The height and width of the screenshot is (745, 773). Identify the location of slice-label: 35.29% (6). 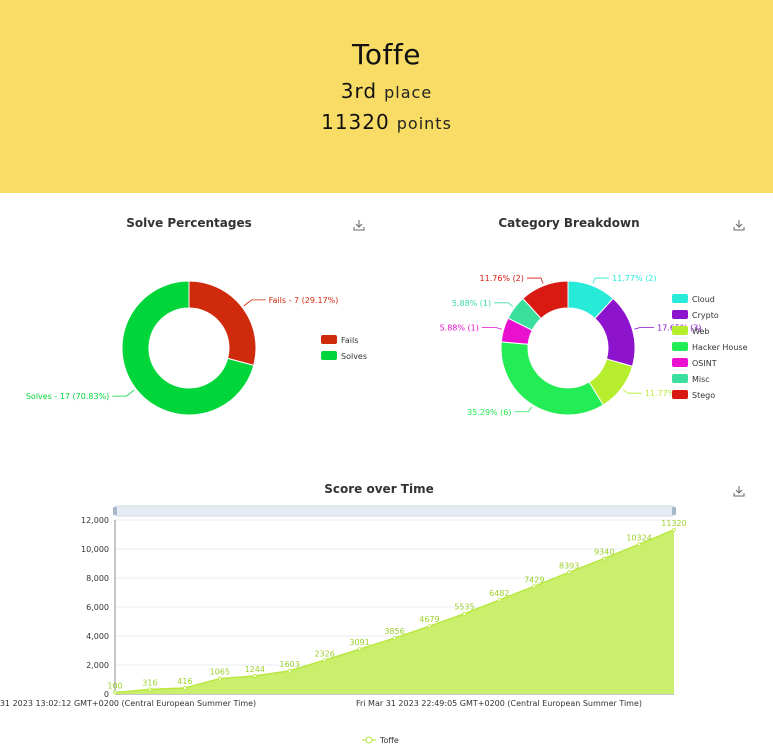
(489, 412).